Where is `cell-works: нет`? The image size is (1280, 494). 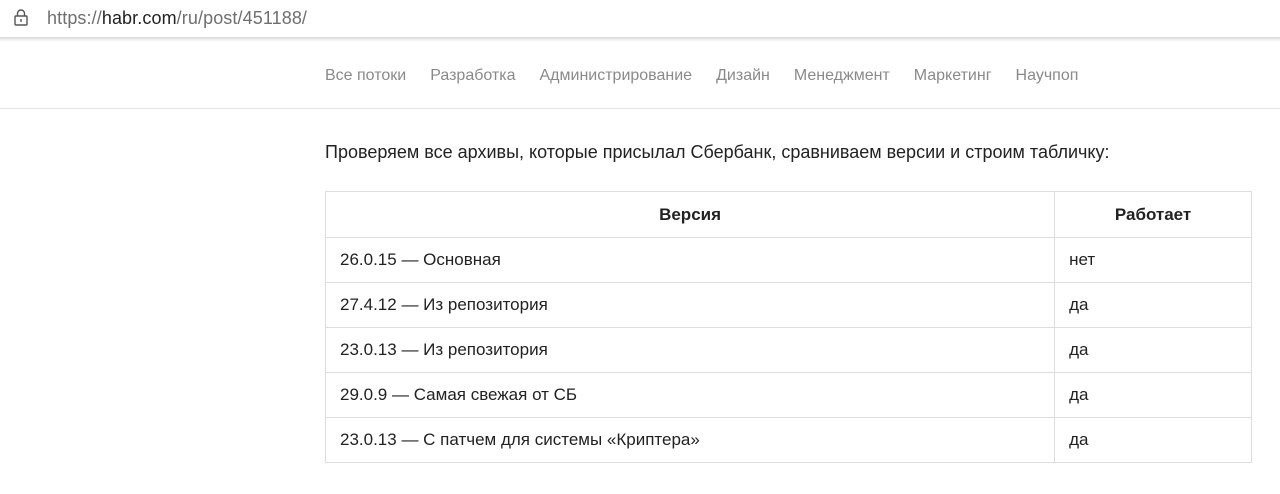 cell-works: нет is located at coordinates (1153, 260).